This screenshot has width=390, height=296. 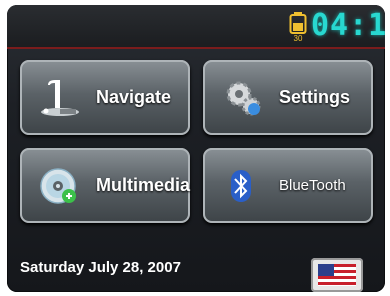 What do you see at coordinates (241, 186) in the screenshot?
I see `bluetooth-icon` at bounding box center [241, 186].